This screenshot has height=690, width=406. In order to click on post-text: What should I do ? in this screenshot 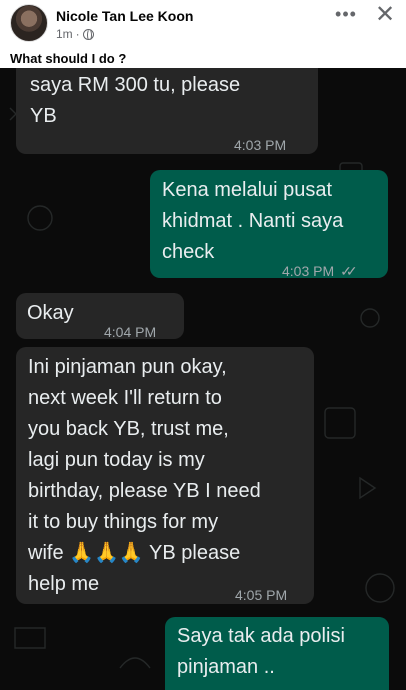, I will do `click(68, 58)`.